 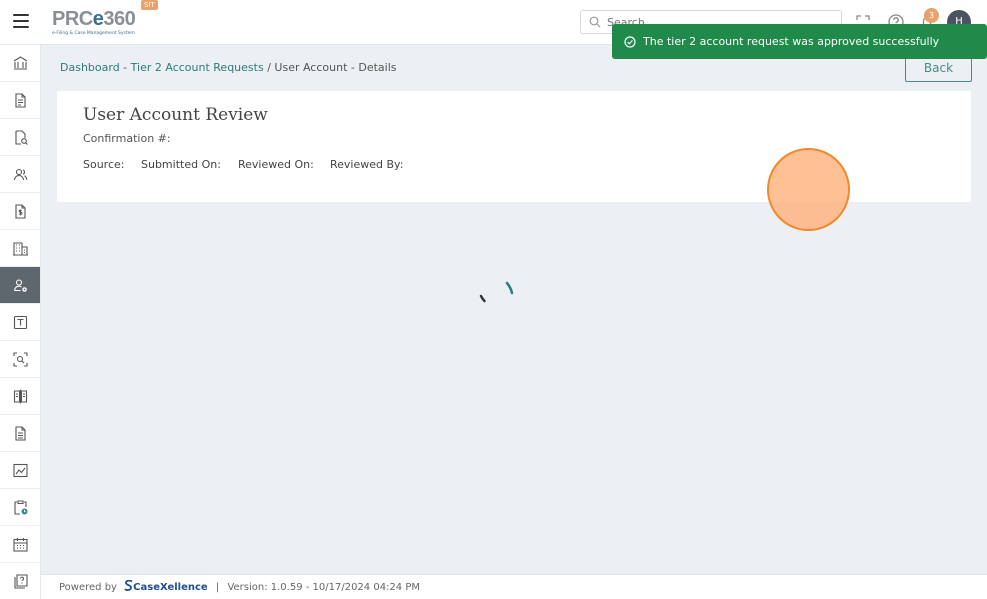 I want to click on bank-icon, so click(x=20, y=62).